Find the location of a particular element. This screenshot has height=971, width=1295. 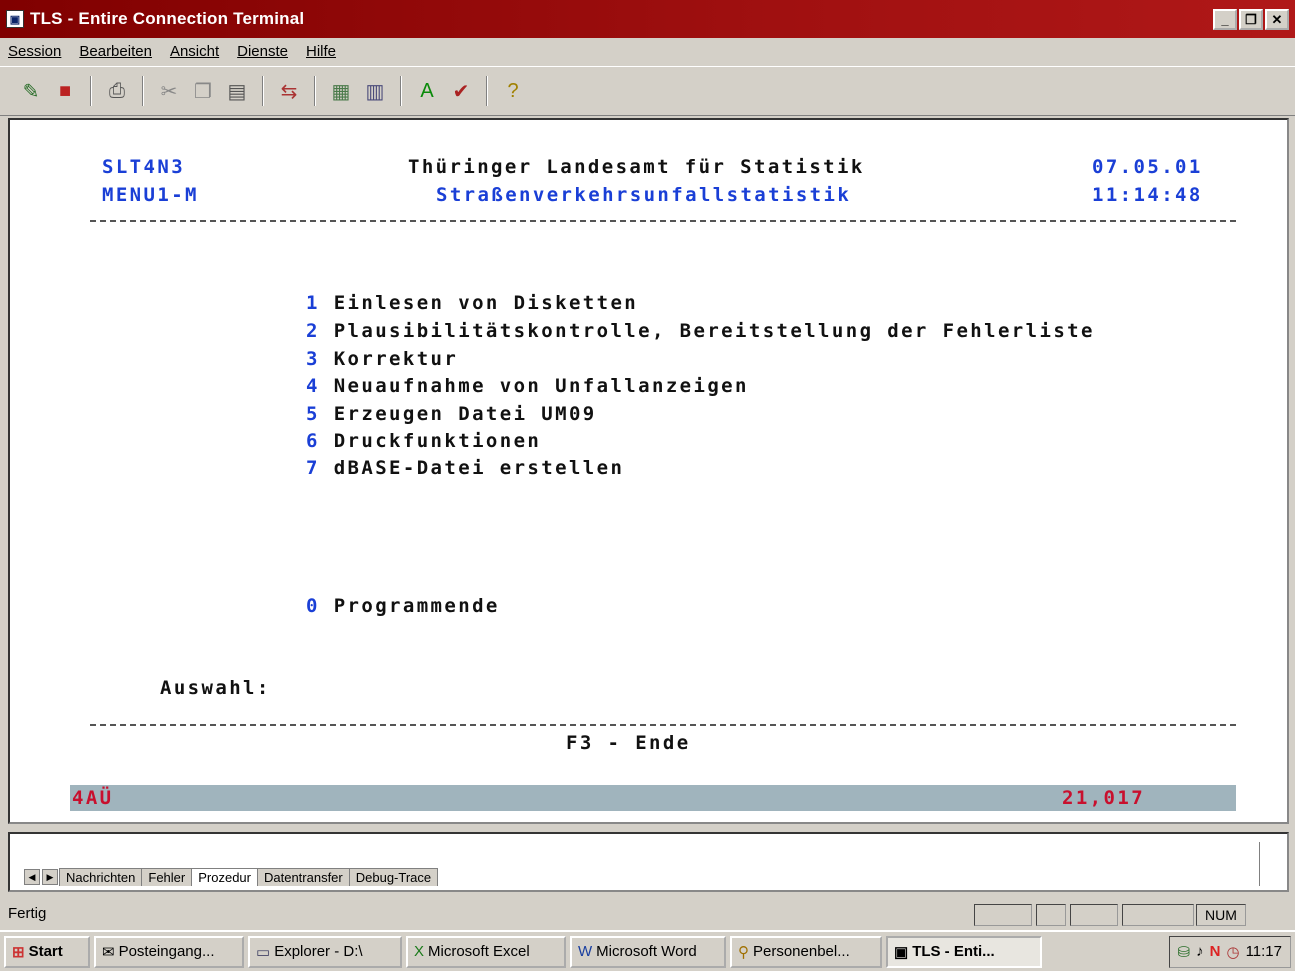

taskbar-item-explorer: ▭ Explorer - D:\ is located at coordinates (325, 951).